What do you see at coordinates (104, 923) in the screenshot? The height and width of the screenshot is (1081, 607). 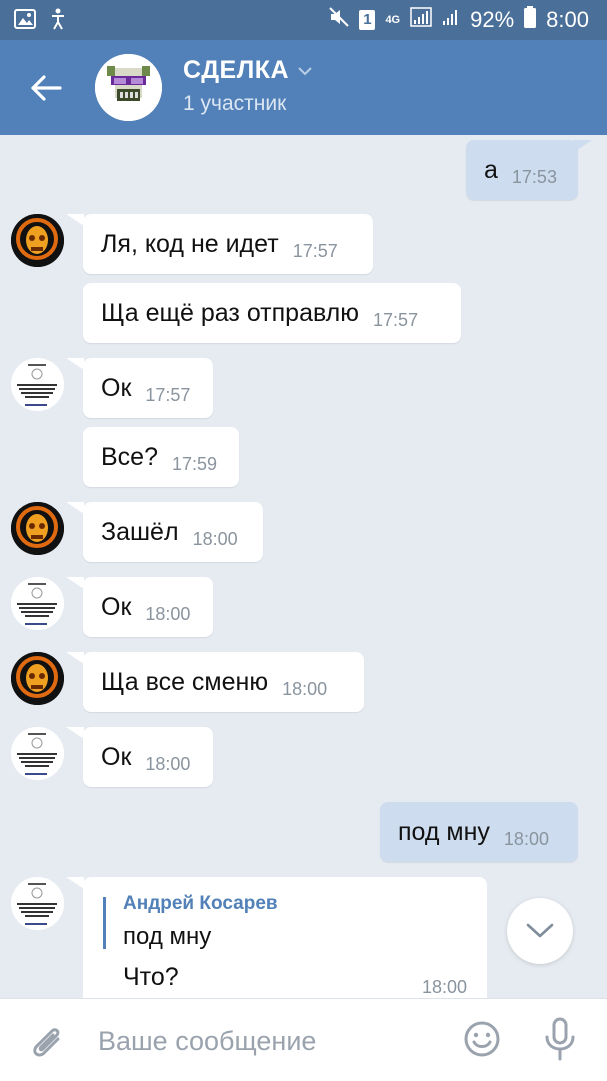 I see `quote-bar` at bounding box center [104, 923].